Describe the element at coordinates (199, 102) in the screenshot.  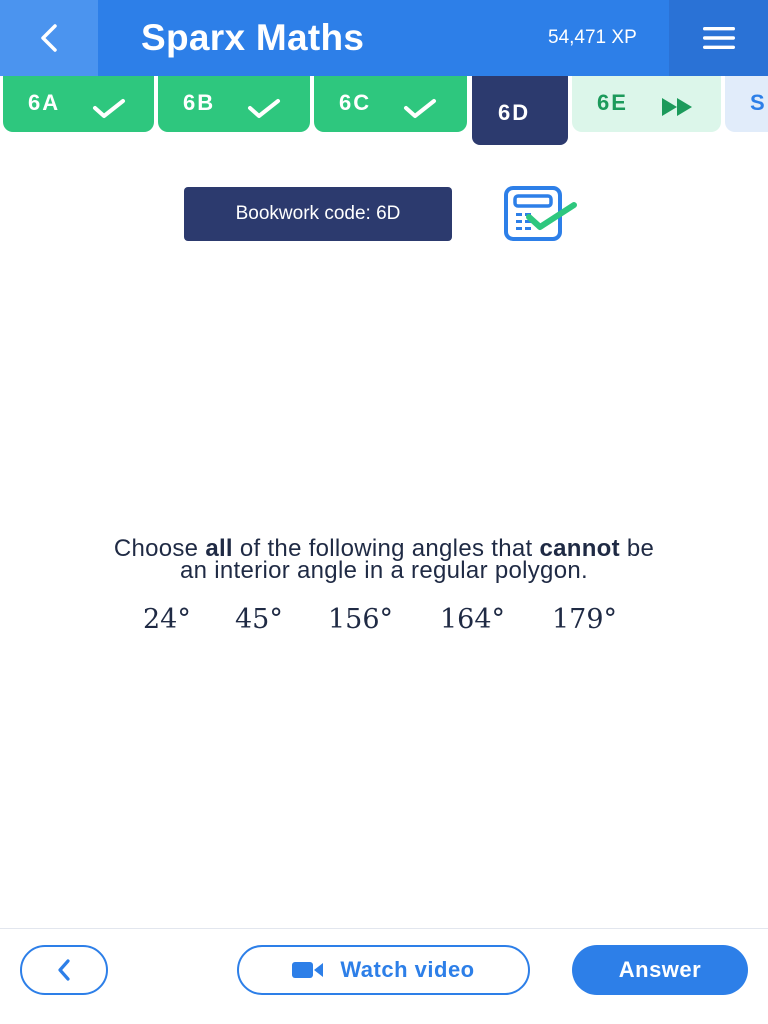
I see `tab-label: 6B` at that location.